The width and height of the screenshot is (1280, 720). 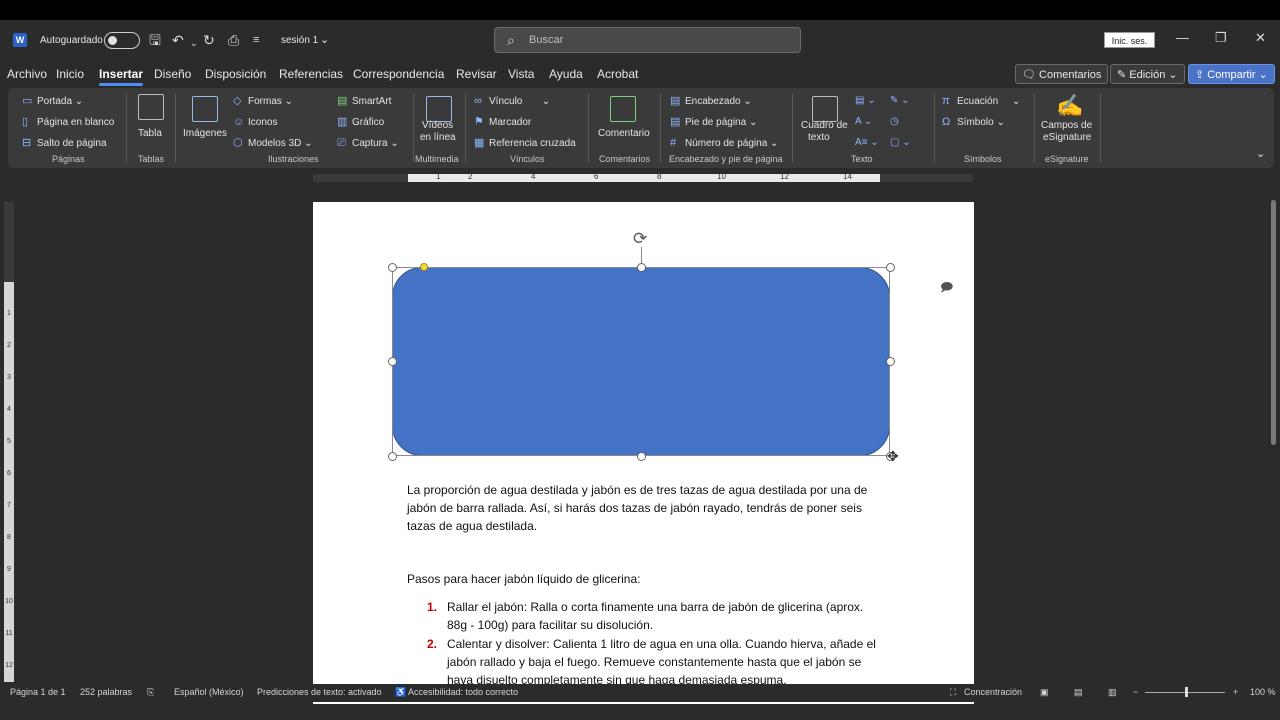 What do you see at coordinates (398, 74) in the screenshot?
I see `tab-correspondencia: Correspondencia` at bounding box center [398, 74].